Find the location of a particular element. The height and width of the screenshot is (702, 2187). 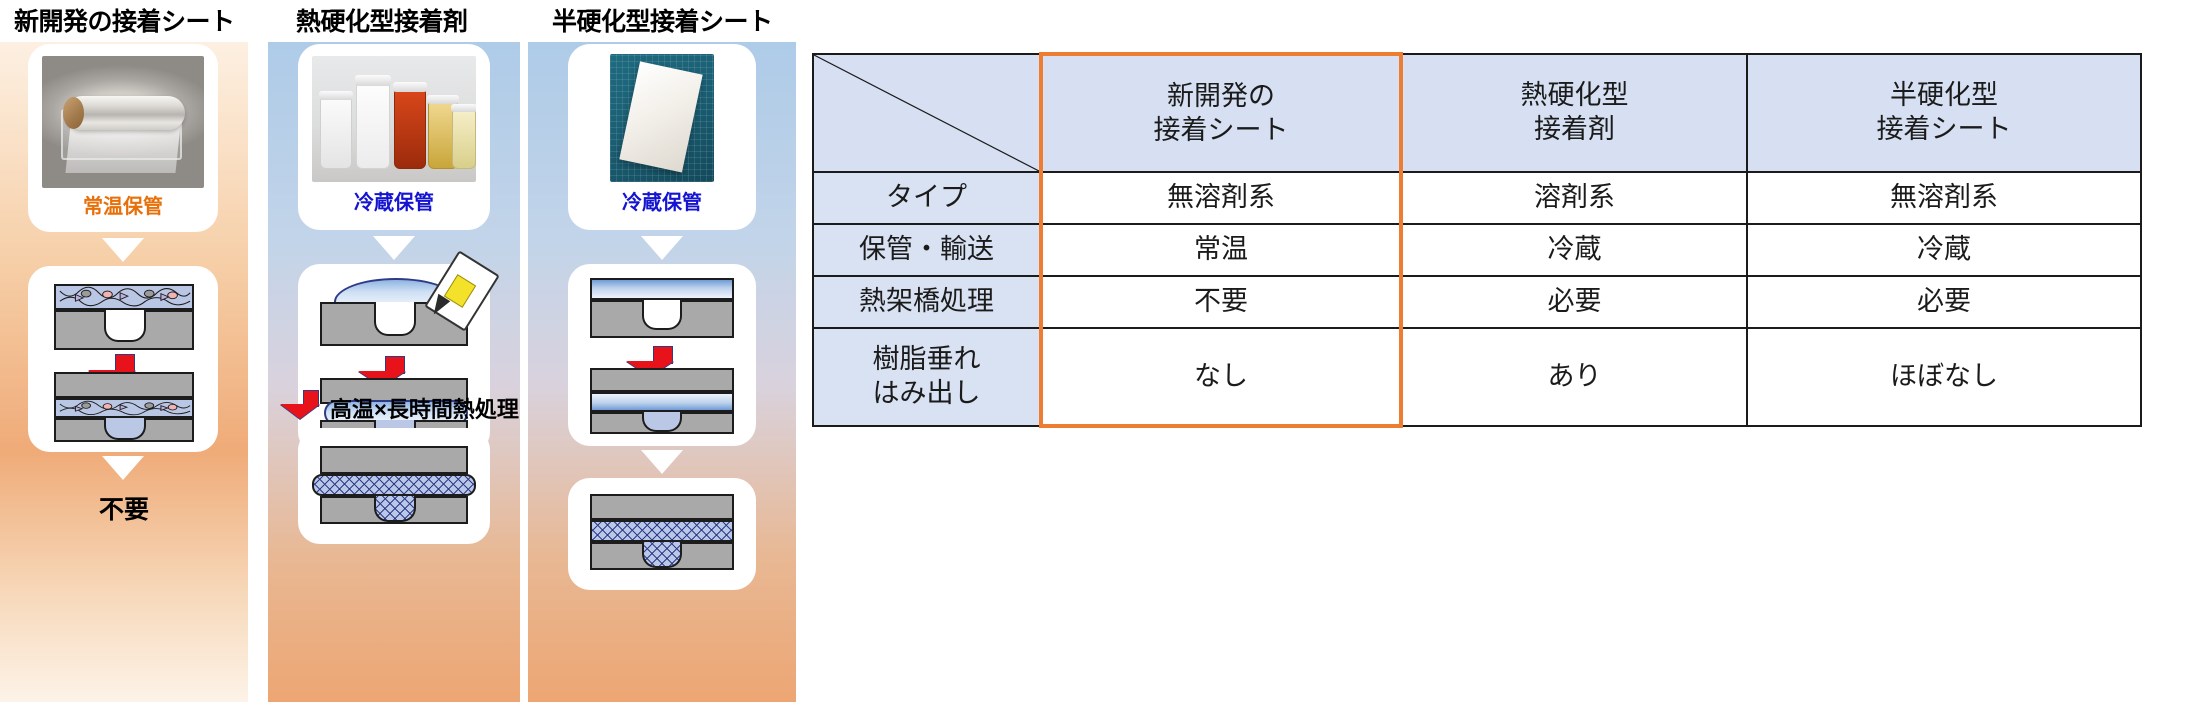

table-row: 熱架橋処理 不要 必要 必要 is located at coordinates (1477, 302).